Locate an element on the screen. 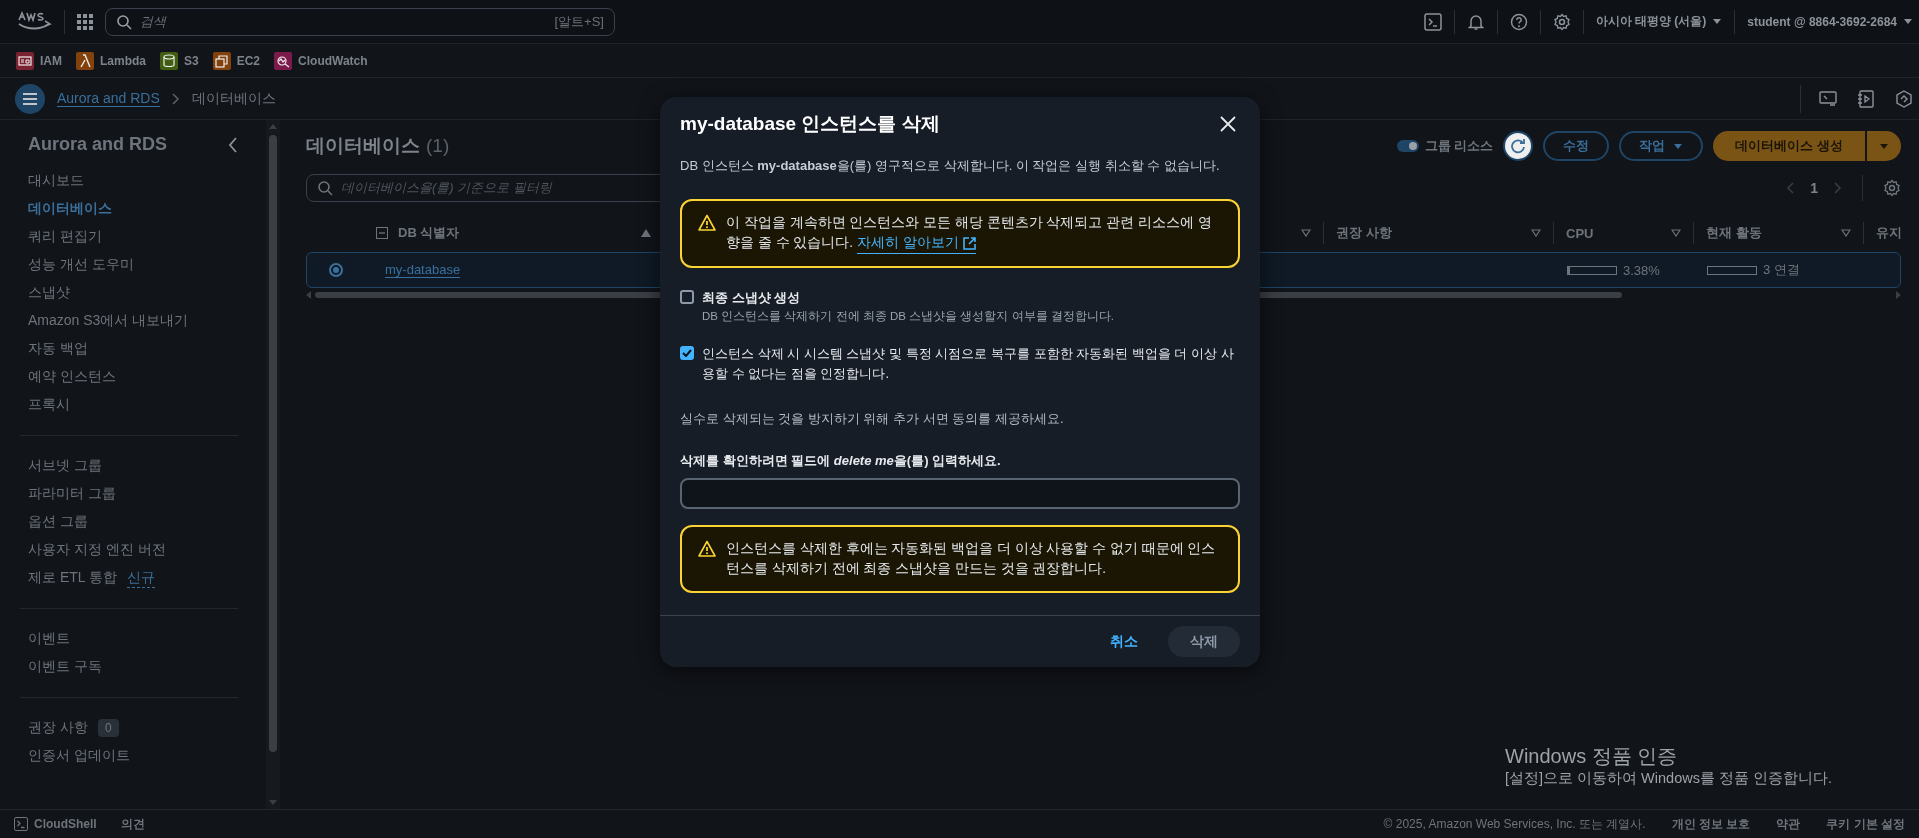  sidebar-item: 권장 사항 is located at coordinates (58, 728).